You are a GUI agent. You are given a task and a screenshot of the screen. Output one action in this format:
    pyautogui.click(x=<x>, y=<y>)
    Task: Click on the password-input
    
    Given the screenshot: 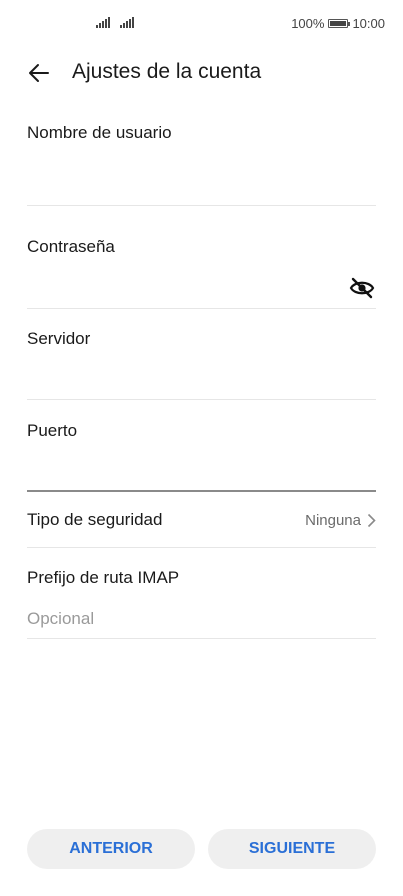 What is the action you would take?
    pyautogui.click(x=184, y=287)
    